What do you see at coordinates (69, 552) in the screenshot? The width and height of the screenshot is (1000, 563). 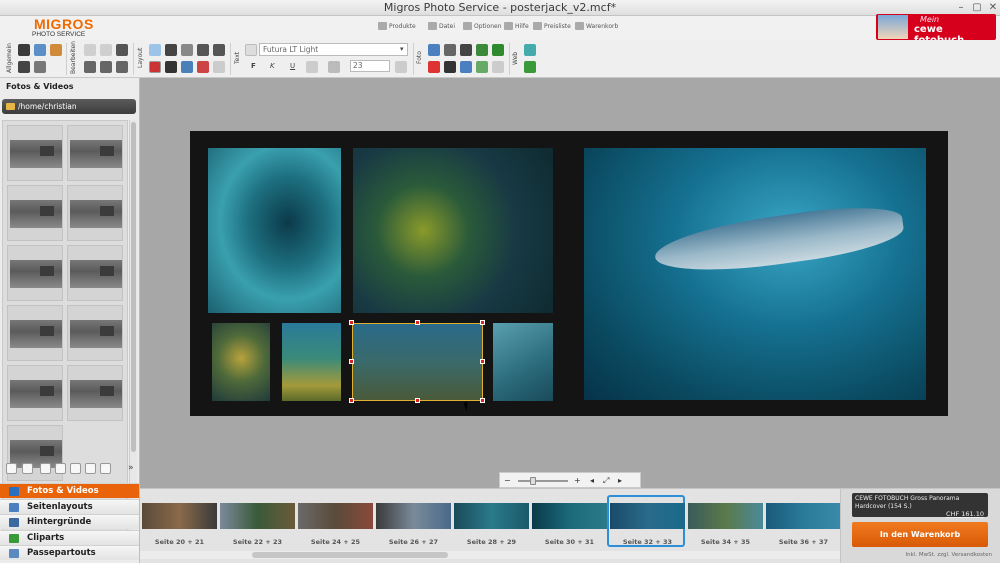 I see `nav-item-passepartouts: Passepartouts` at bounding box center [69, 552].